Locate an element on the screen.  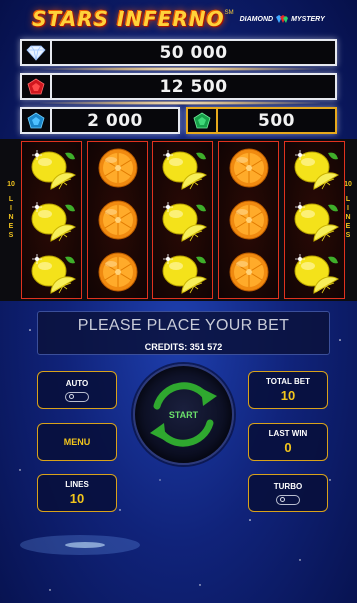
game-subtitle: DIAMOND MYSTERY is located at coordinates (282, 19).